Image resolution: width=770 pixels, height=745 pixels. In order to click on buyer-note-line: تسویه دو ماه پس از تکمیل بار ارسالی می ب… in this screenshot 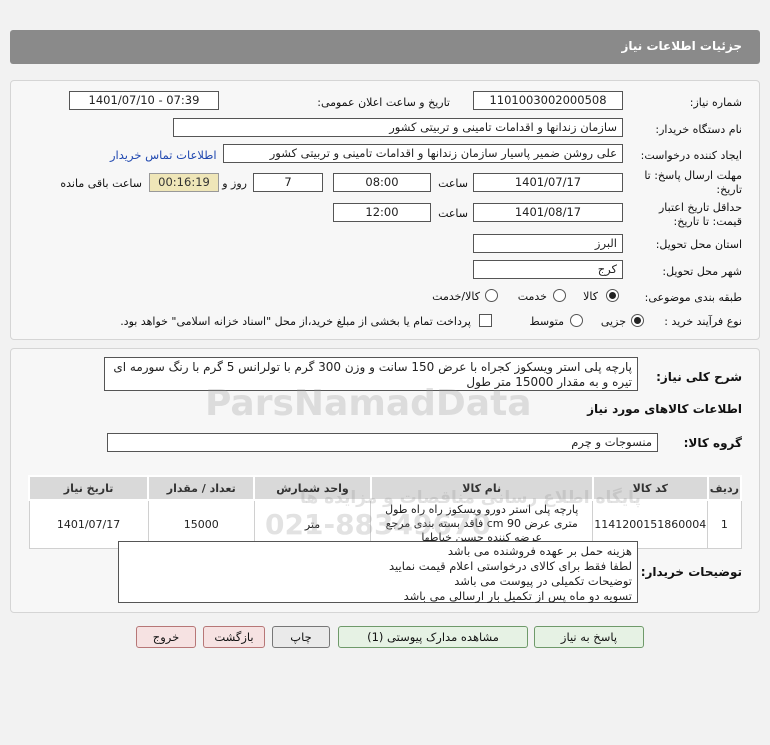, I will do `click(517, 596)`.